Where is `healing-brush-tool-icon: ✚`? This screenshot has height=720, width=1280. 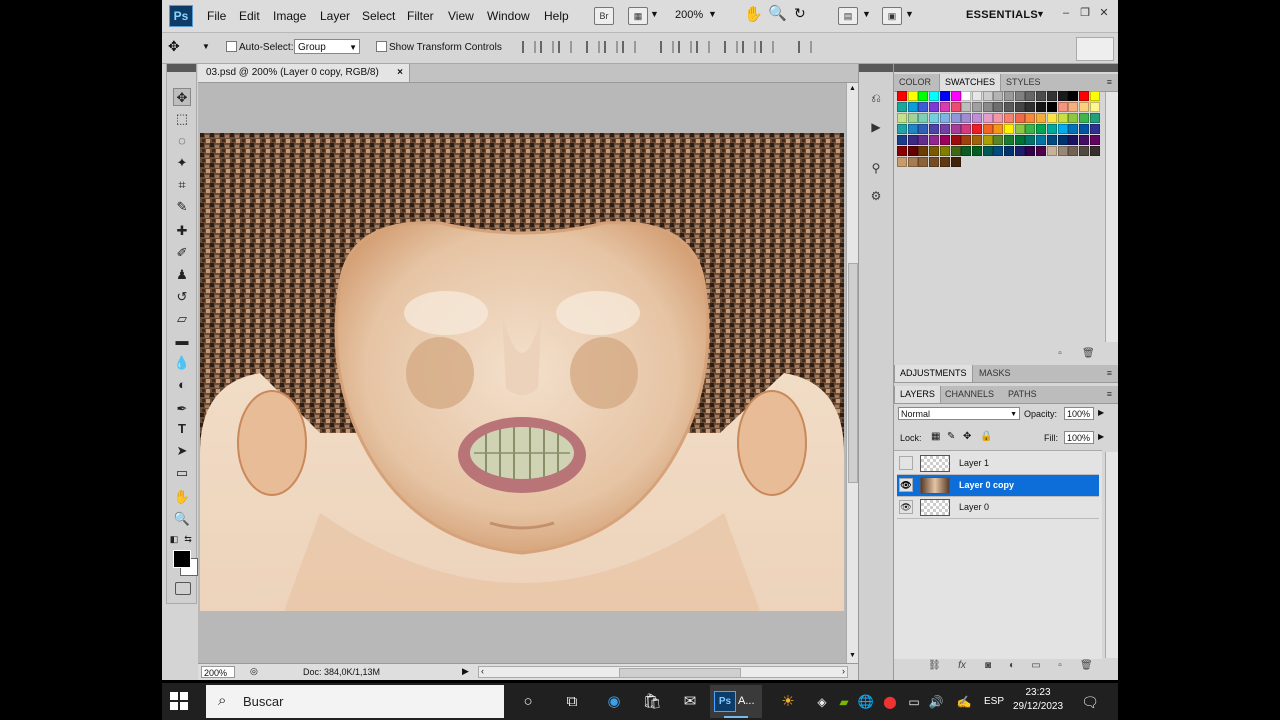 healing-brush-tool-icon: ✚ is located at coordinates (182, 231).